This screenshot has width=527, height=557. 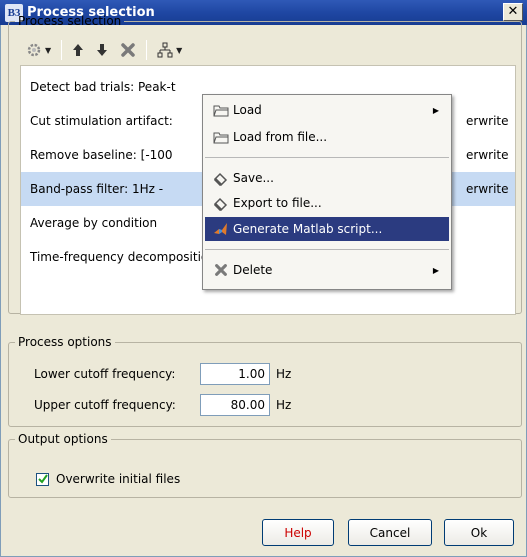 I want to click on list-item-label: Cut stimulation artifact:, so click(x=101, y=121).